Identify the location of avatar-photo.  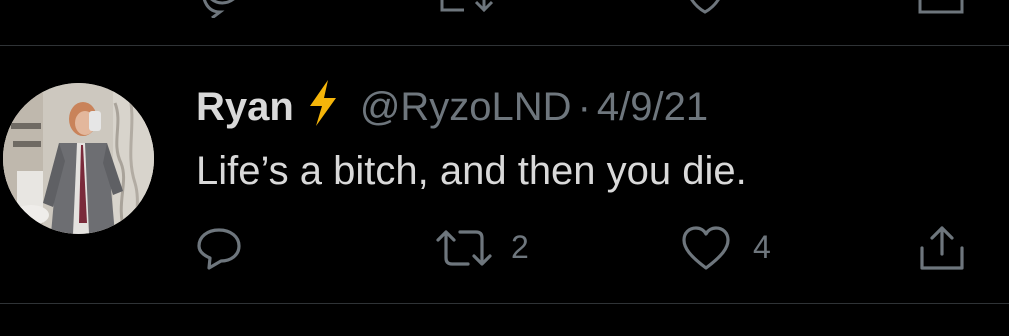
(78, 158).